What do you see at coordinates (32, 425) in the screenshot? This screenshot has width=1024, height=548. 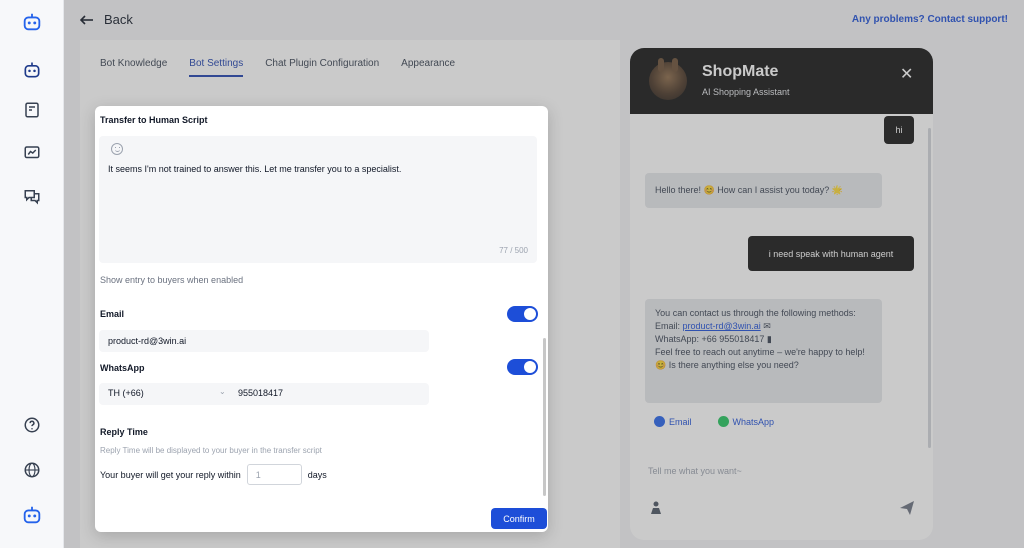 I see `help-icon` at bounding box center [32, 425].